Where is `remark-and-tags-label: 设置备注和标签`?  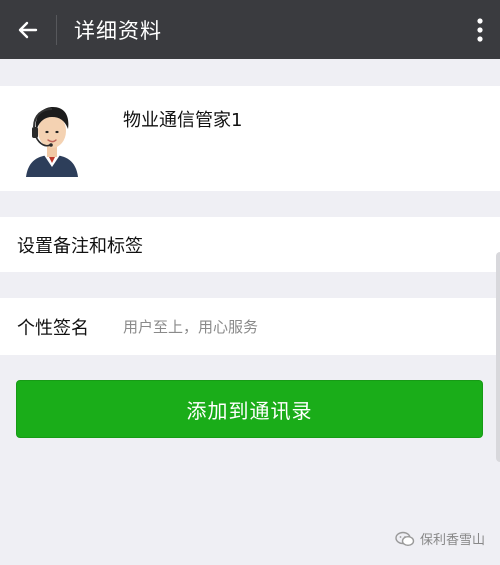 remark-and-tags-label: 设置备注和标签 is located at coordinates (80, 246).